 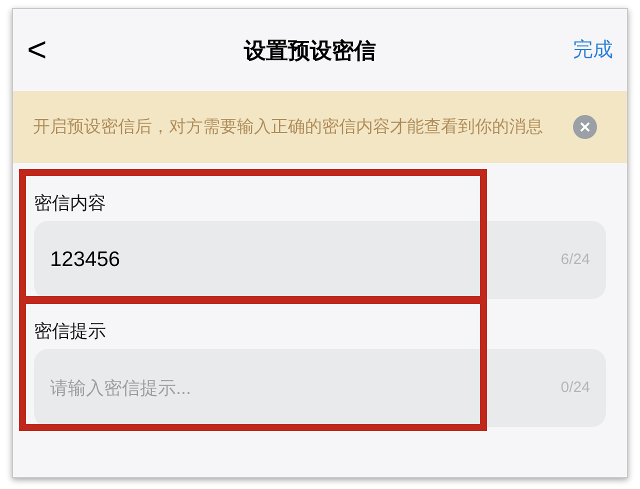 What do you see at coordinates (70, 203) in the screenshot?
I see `field-label: 密信内容` at bounding box center [70, 203].